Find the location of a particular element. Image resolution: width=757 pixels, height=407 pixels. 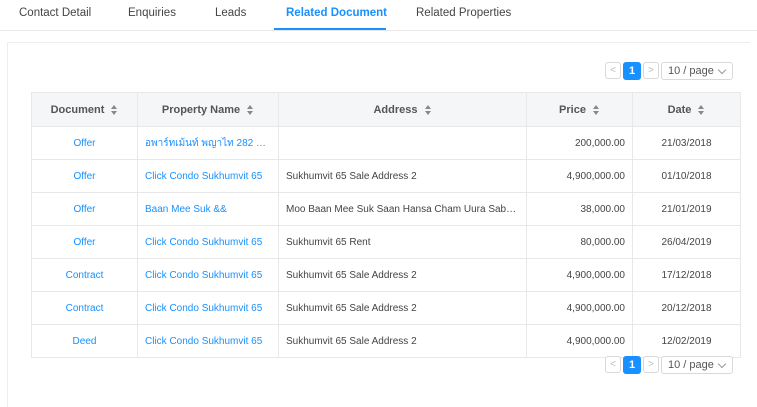

document-link: Deed is located at coordinates (84, 341).